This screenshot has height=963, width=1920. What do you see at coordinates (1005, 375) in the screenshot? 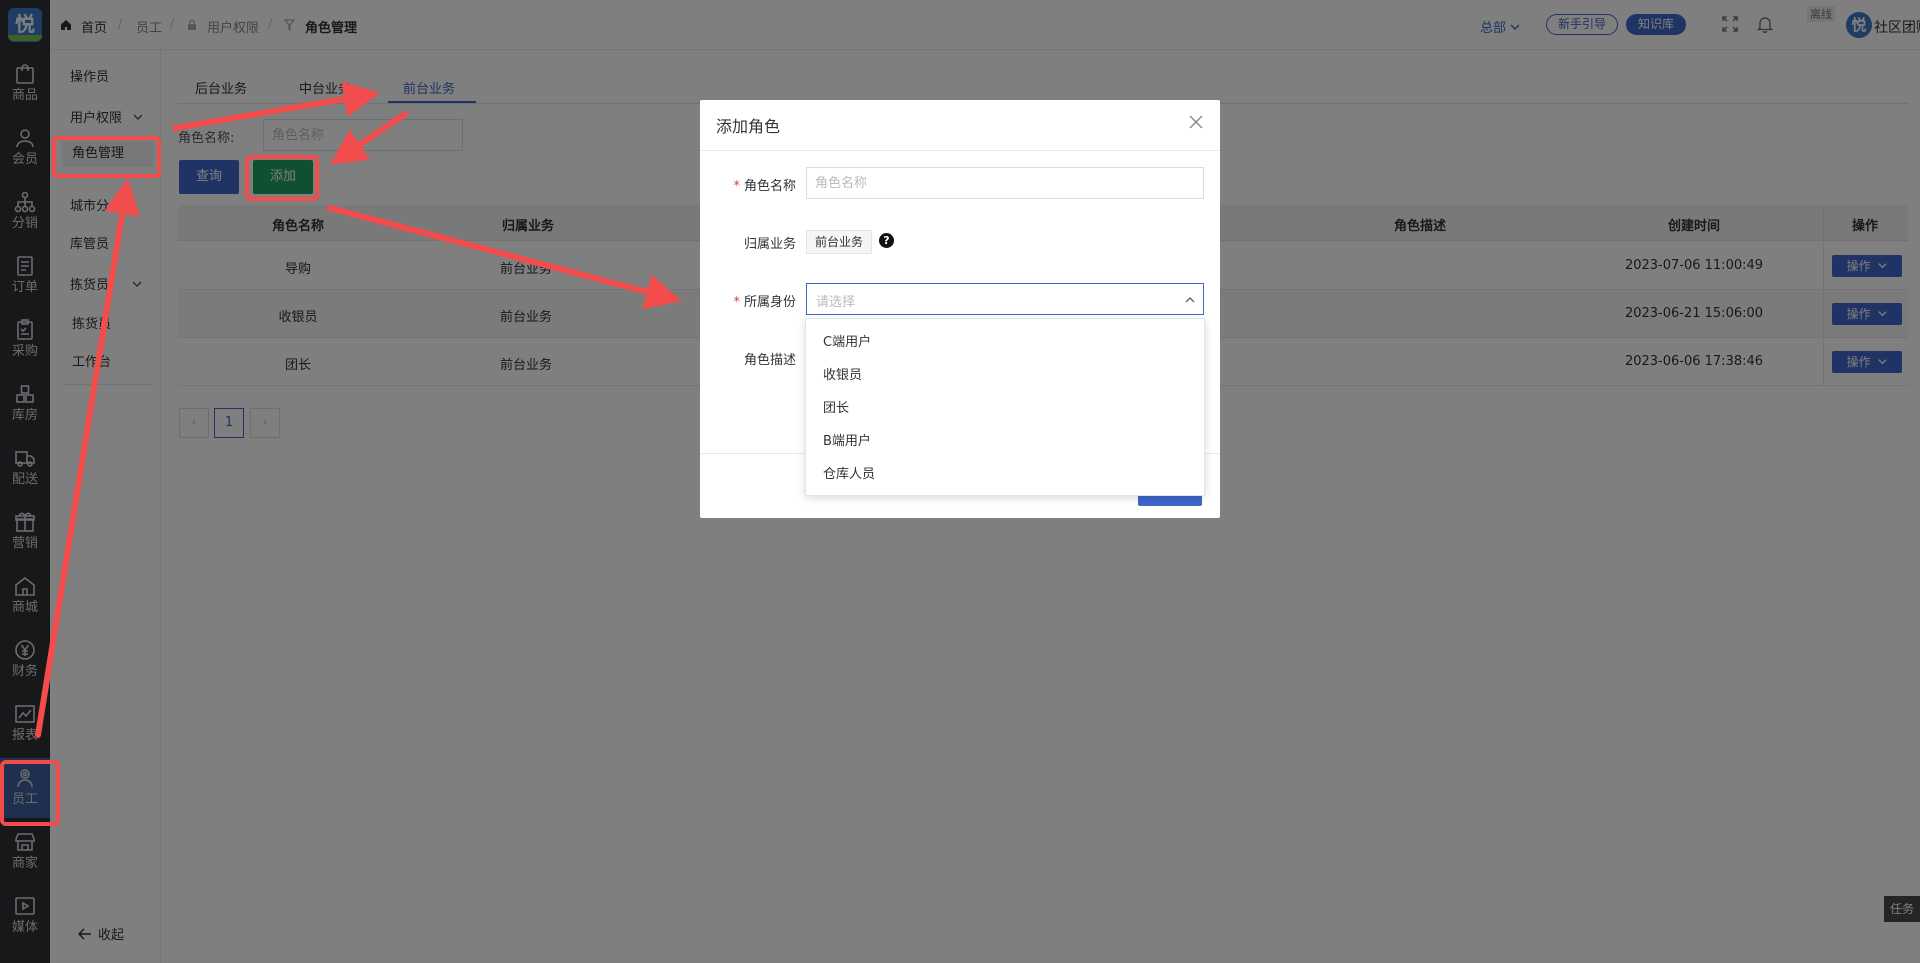
I see `option-cashier: 收银员` at bounding box center [1005, 375].